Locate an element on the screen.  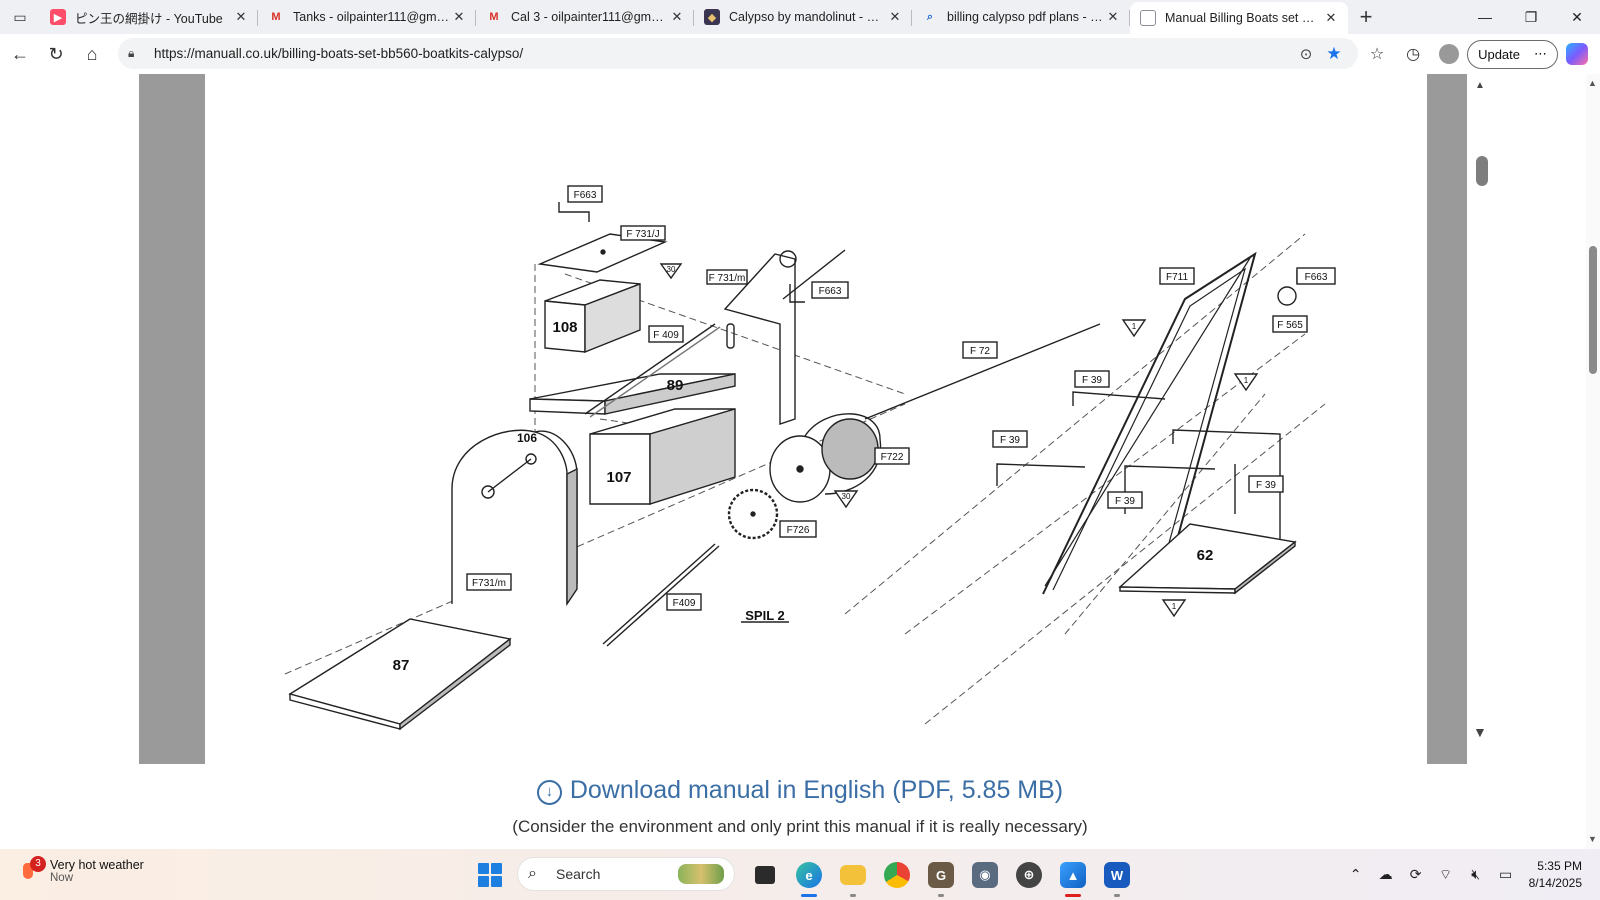
update-button: Update ⋯ is located at coordinates (1512, 54).